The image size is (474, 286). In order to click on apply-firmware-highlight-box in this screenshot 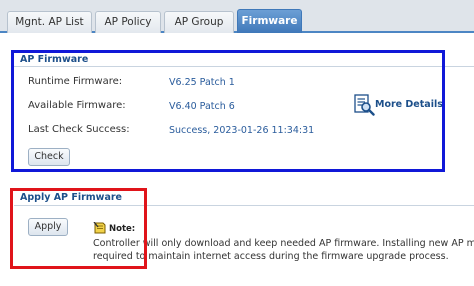, I will do `click(78, 228)`.